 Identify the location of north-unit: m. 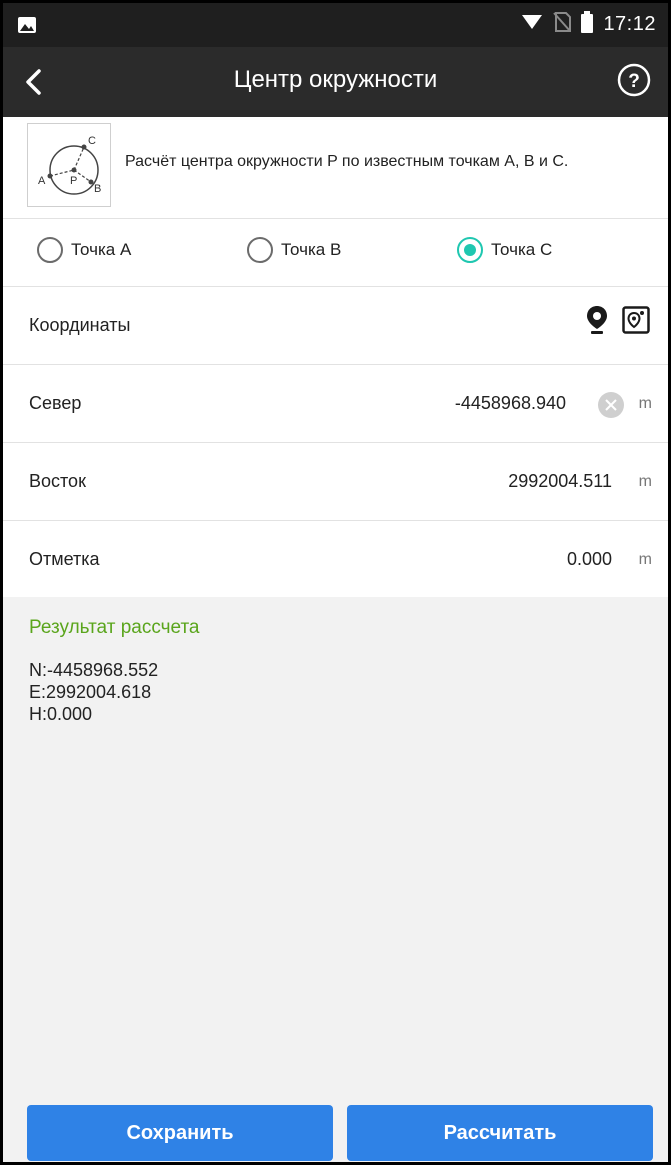
(645, 403).